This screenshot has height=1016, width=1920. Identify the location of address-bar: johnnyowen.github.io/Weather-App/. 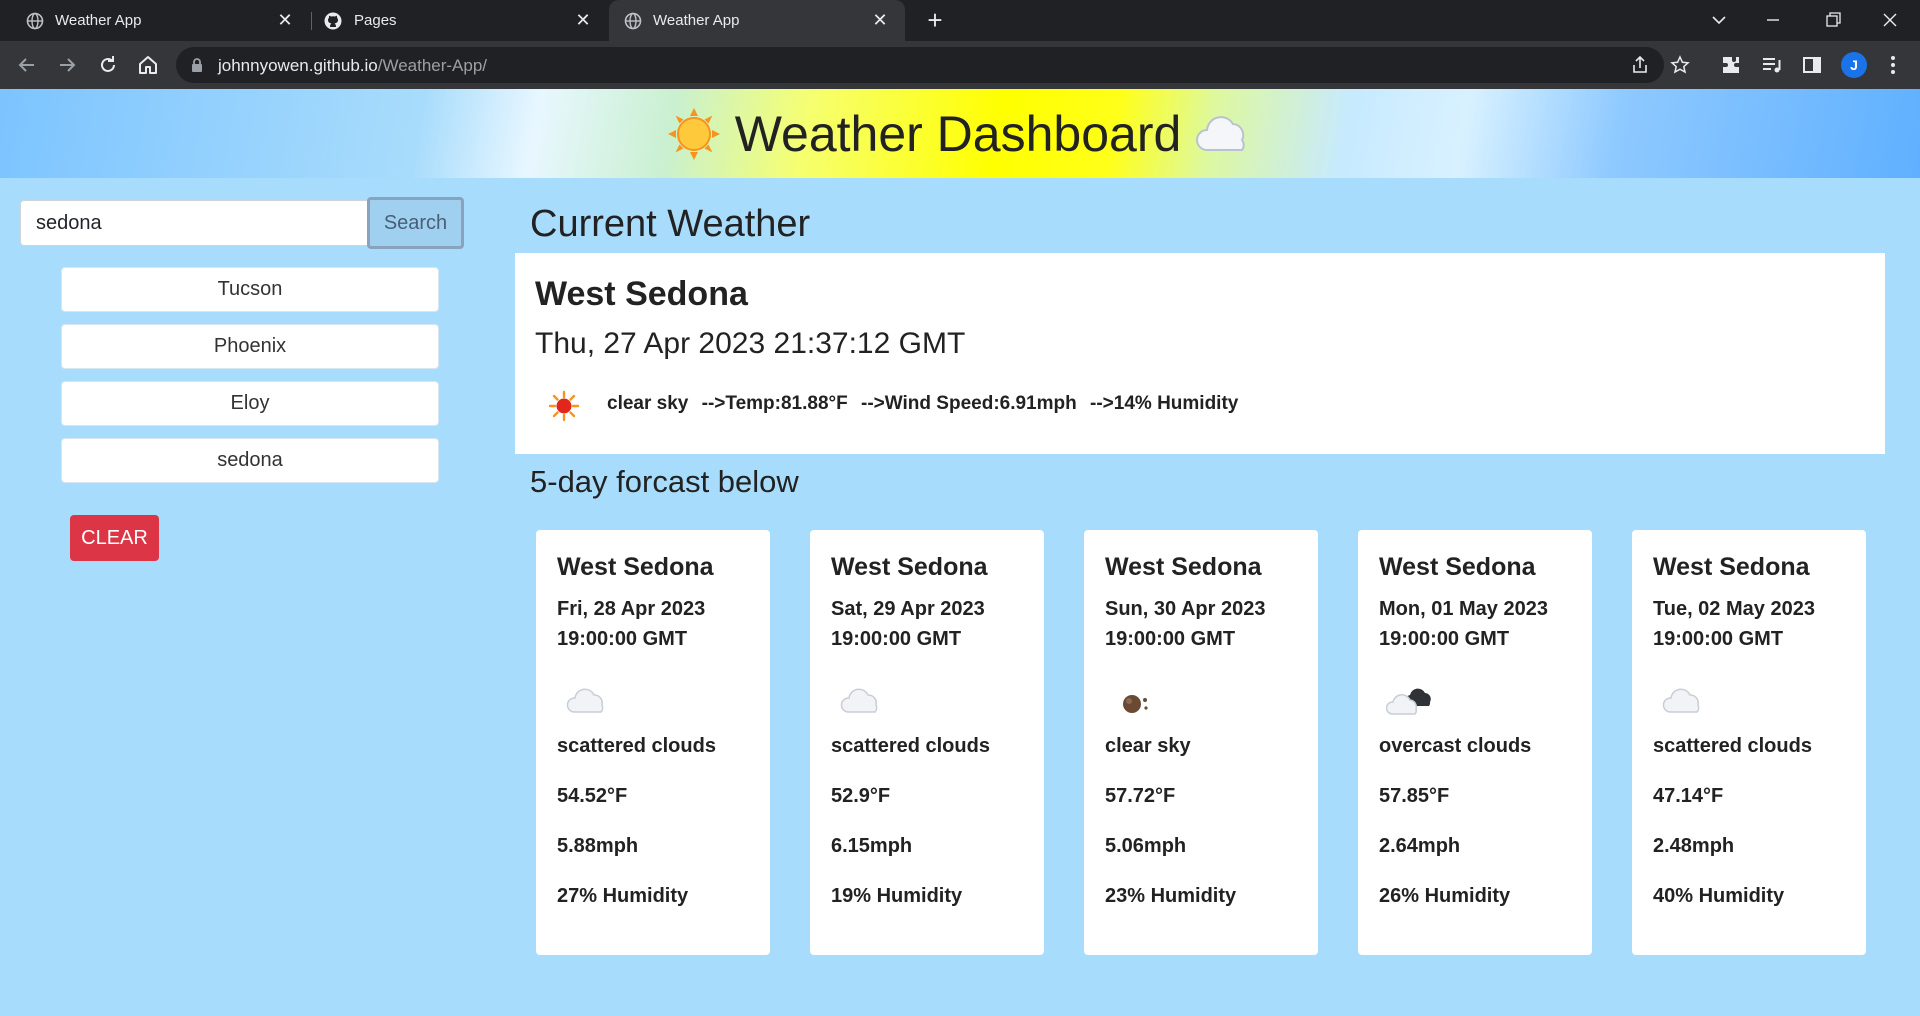
(933, 65).